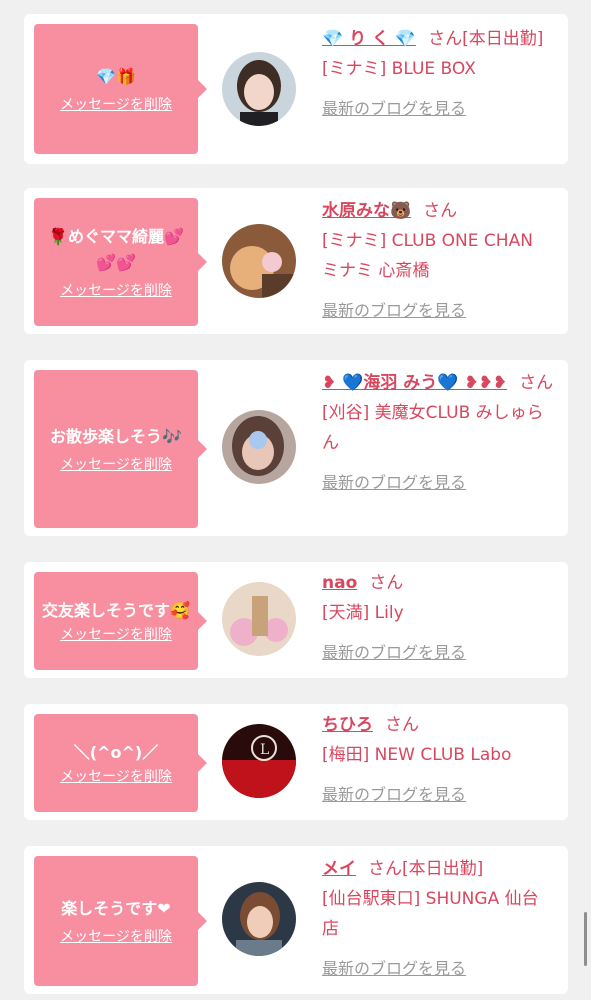 This screenshot has width=591, height=1000. I want to click on avatar: L, so click(259, 761).